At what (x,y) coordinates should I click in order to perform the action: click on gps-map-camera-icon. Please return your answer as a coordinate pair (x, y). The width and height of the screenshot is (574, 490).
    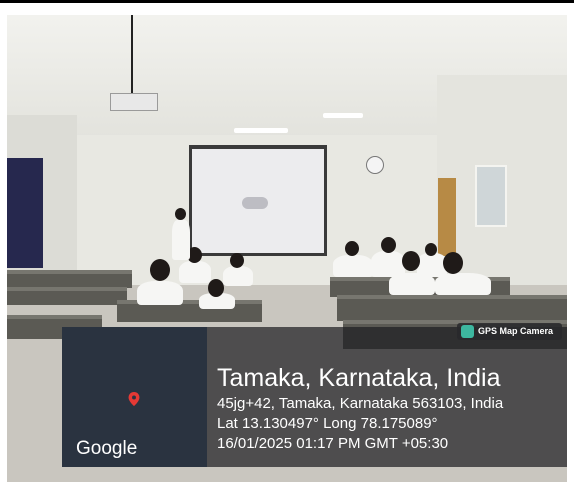
    Looking at the image, I should click on (467, 331).